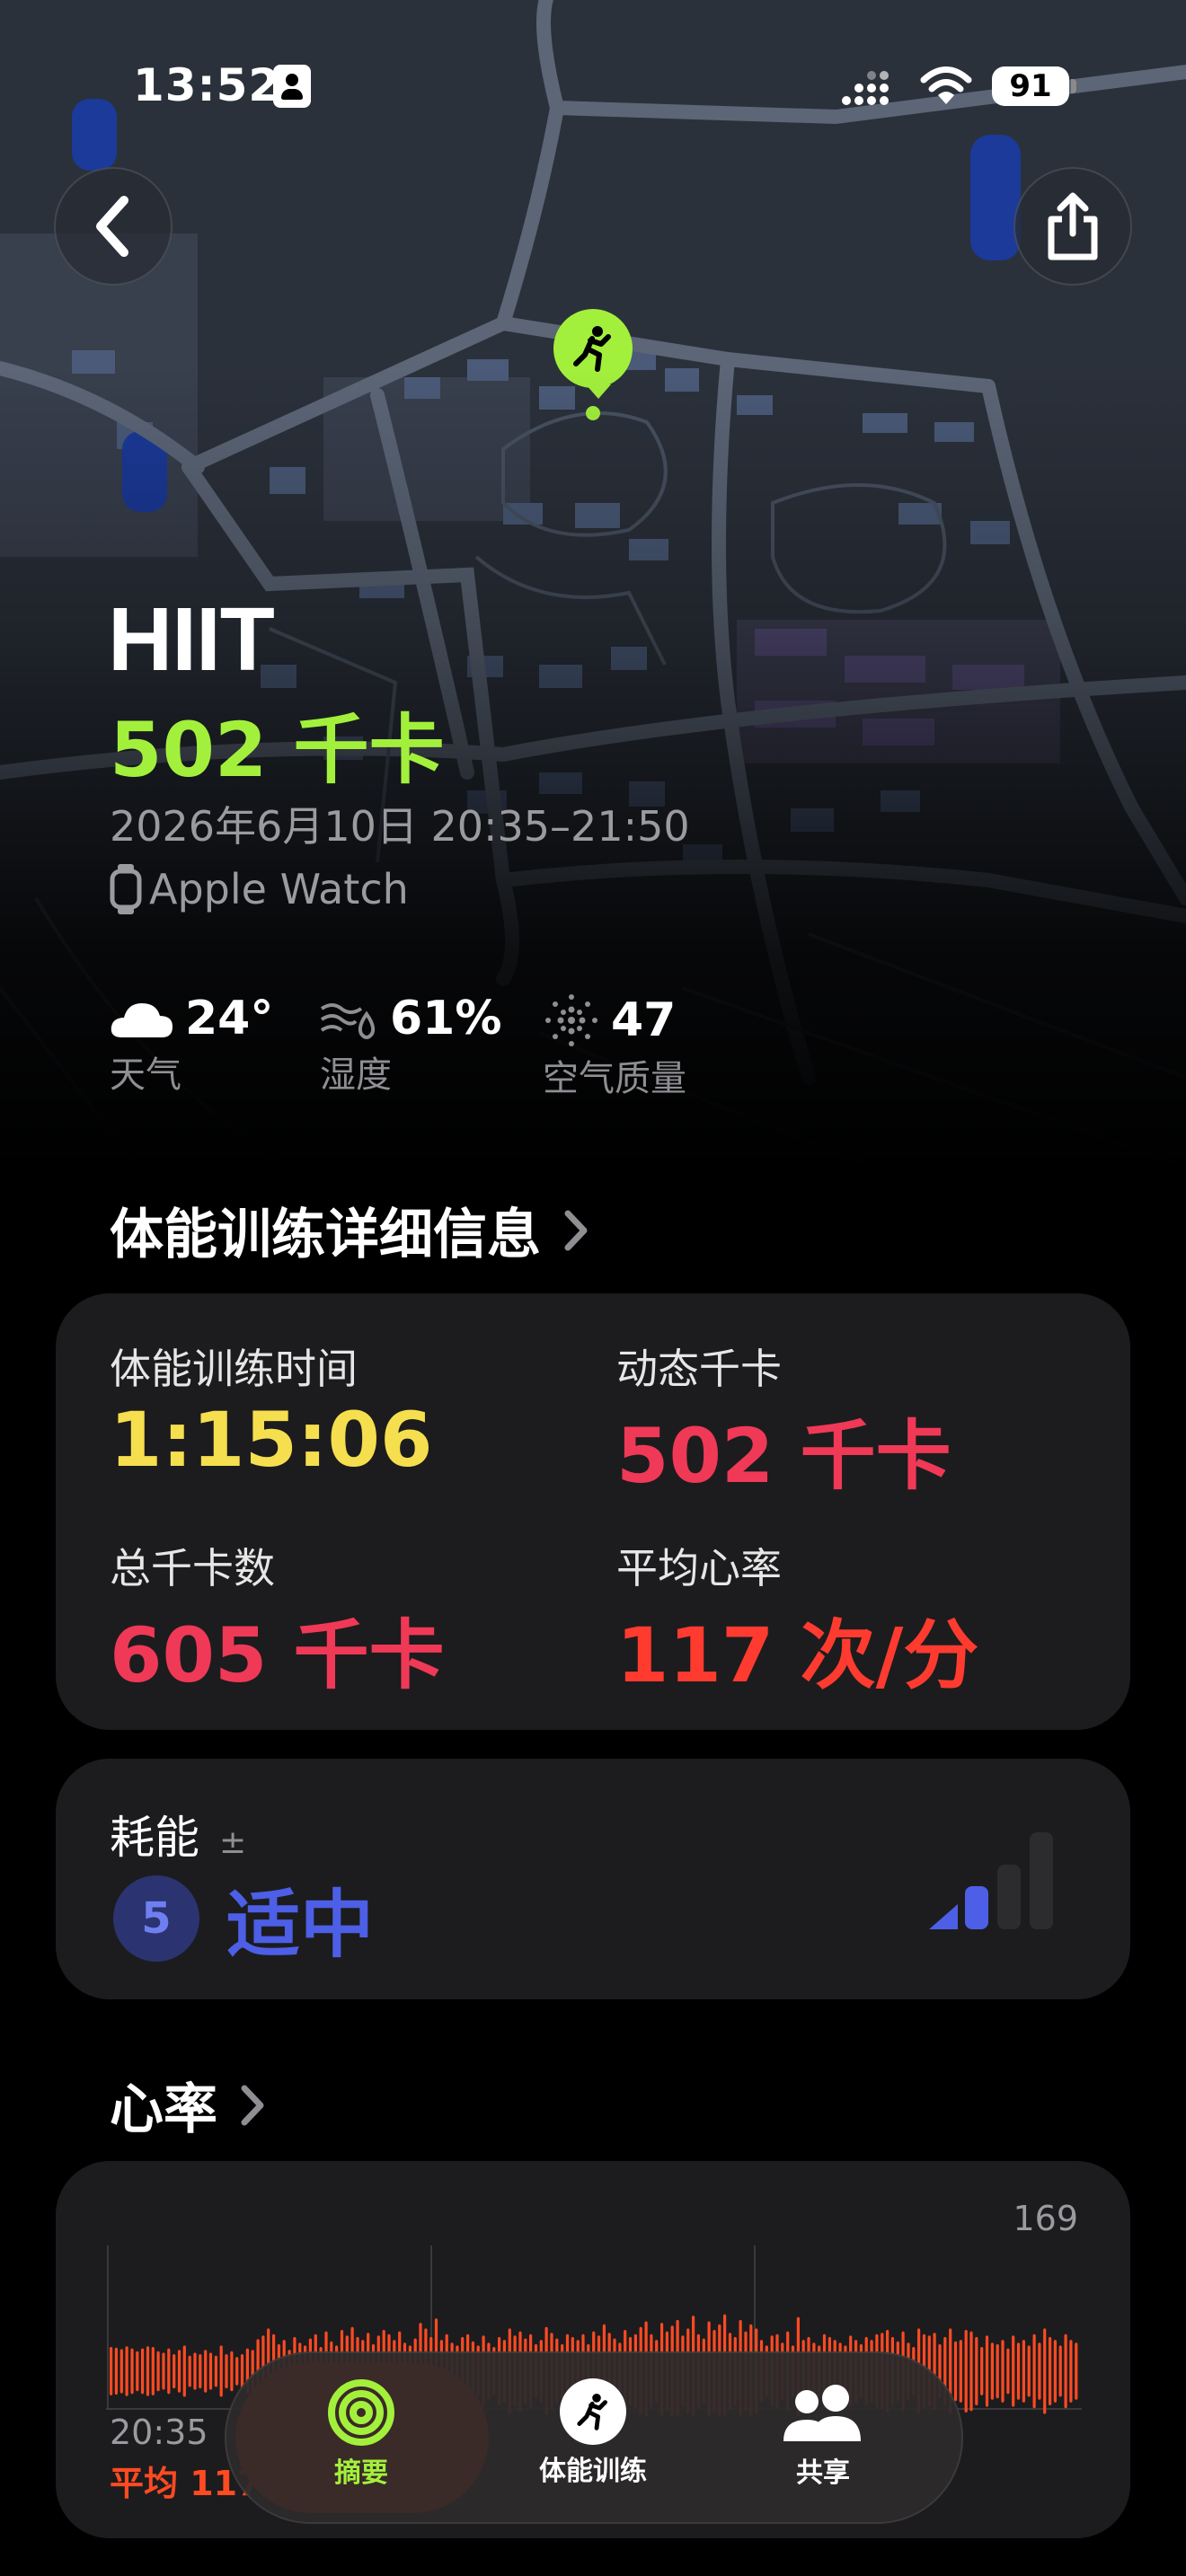  What do you see at coordinates (126, 889) in the screenshot?
I see `watch-icon` at bounding box center [126, 889].